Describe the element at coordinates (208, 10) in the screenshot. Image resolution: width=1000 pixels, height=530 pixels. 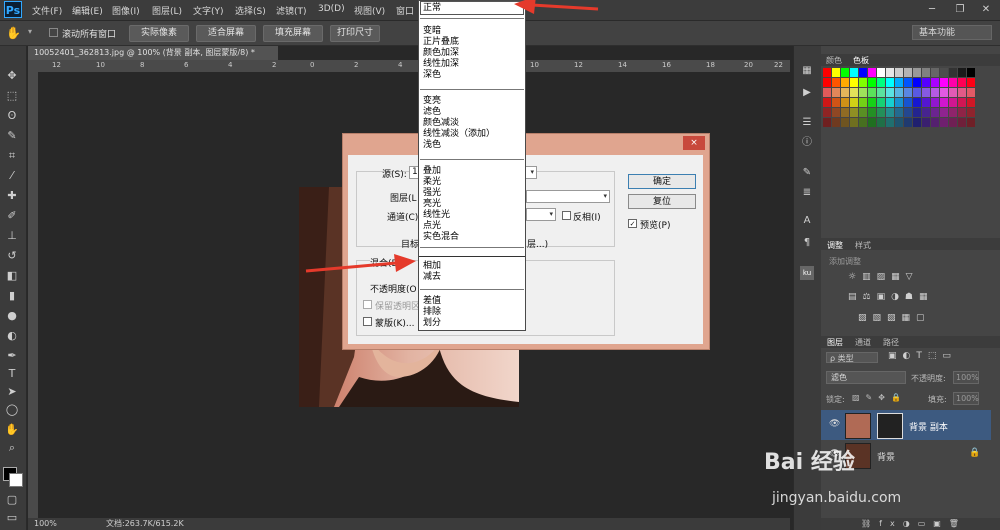
I see `menu-type: 文字(Y)` at that location.